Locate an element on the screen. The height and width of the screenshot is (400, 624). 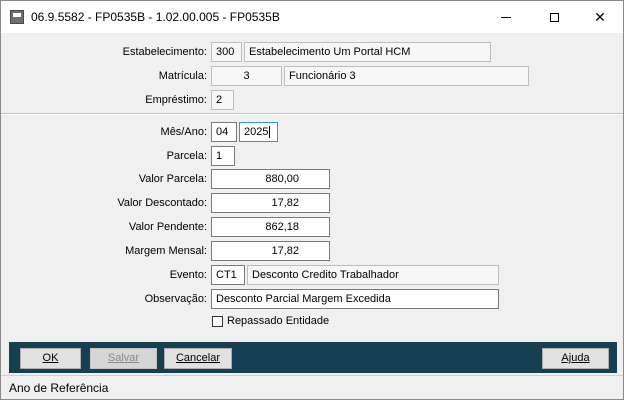
evento-label: Evento: is located at coordinates (188, 275).